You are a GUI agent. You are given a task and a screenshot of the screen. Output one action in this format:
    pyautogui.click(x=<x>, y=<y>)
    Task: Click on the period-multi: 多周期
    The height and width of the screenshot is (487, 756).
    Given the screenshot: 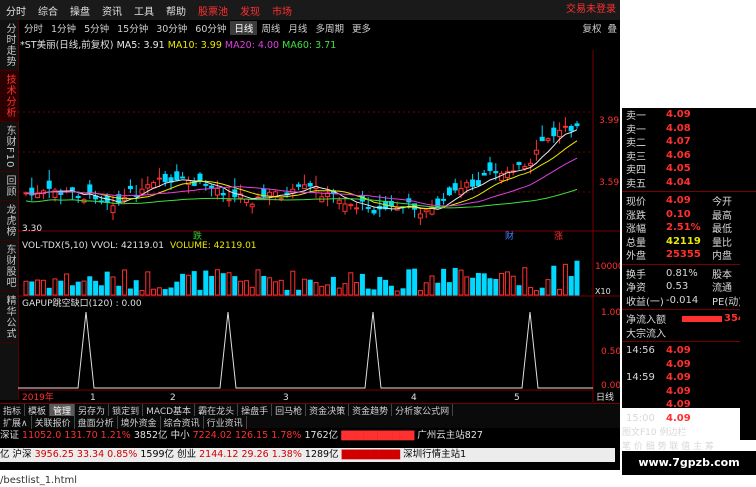 What is the action you would take?
    pyautogui.click(x=329, y=28)
    